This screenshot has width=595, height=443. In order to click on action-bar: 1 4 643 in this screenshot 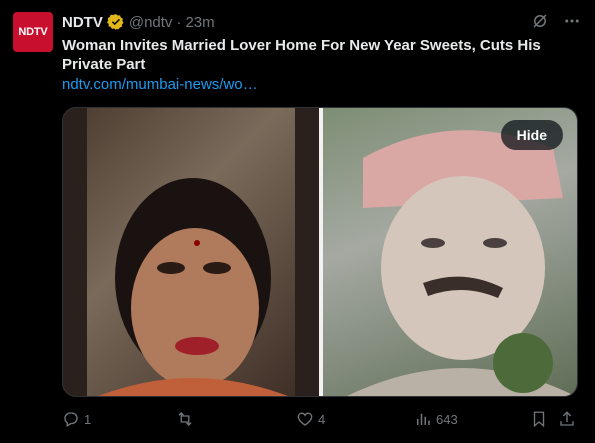, I will do `click(322, 421)`.